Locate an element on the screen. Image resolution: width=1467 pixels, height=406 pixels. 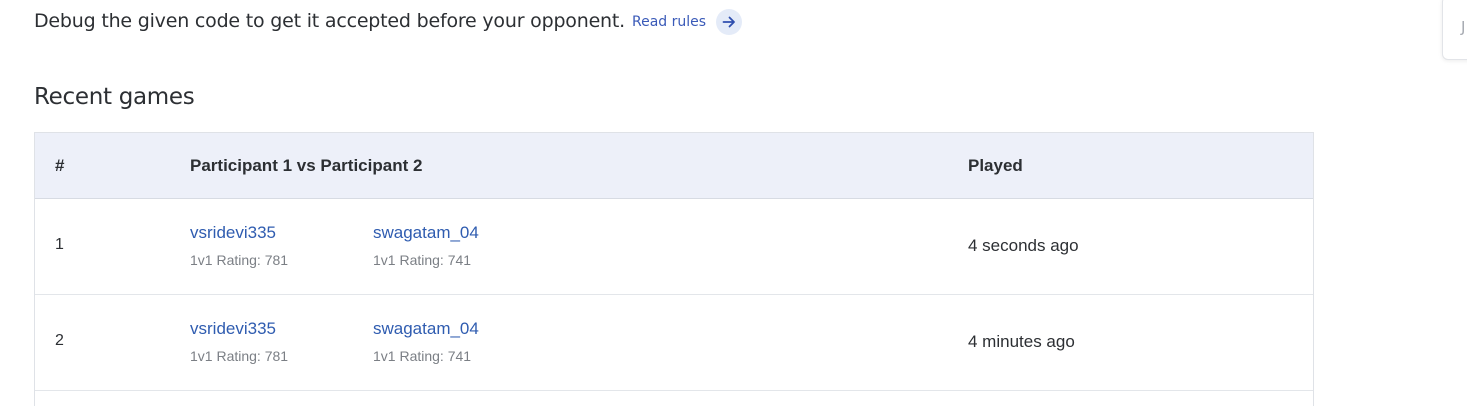
arrow-right-glyph is located at coordinates (728, 22).